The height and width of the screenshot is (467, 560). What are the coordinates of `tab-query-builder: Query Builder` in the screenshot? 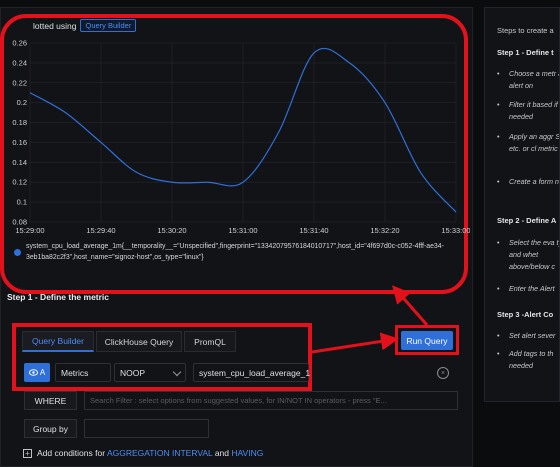 It's located at (58, 341).